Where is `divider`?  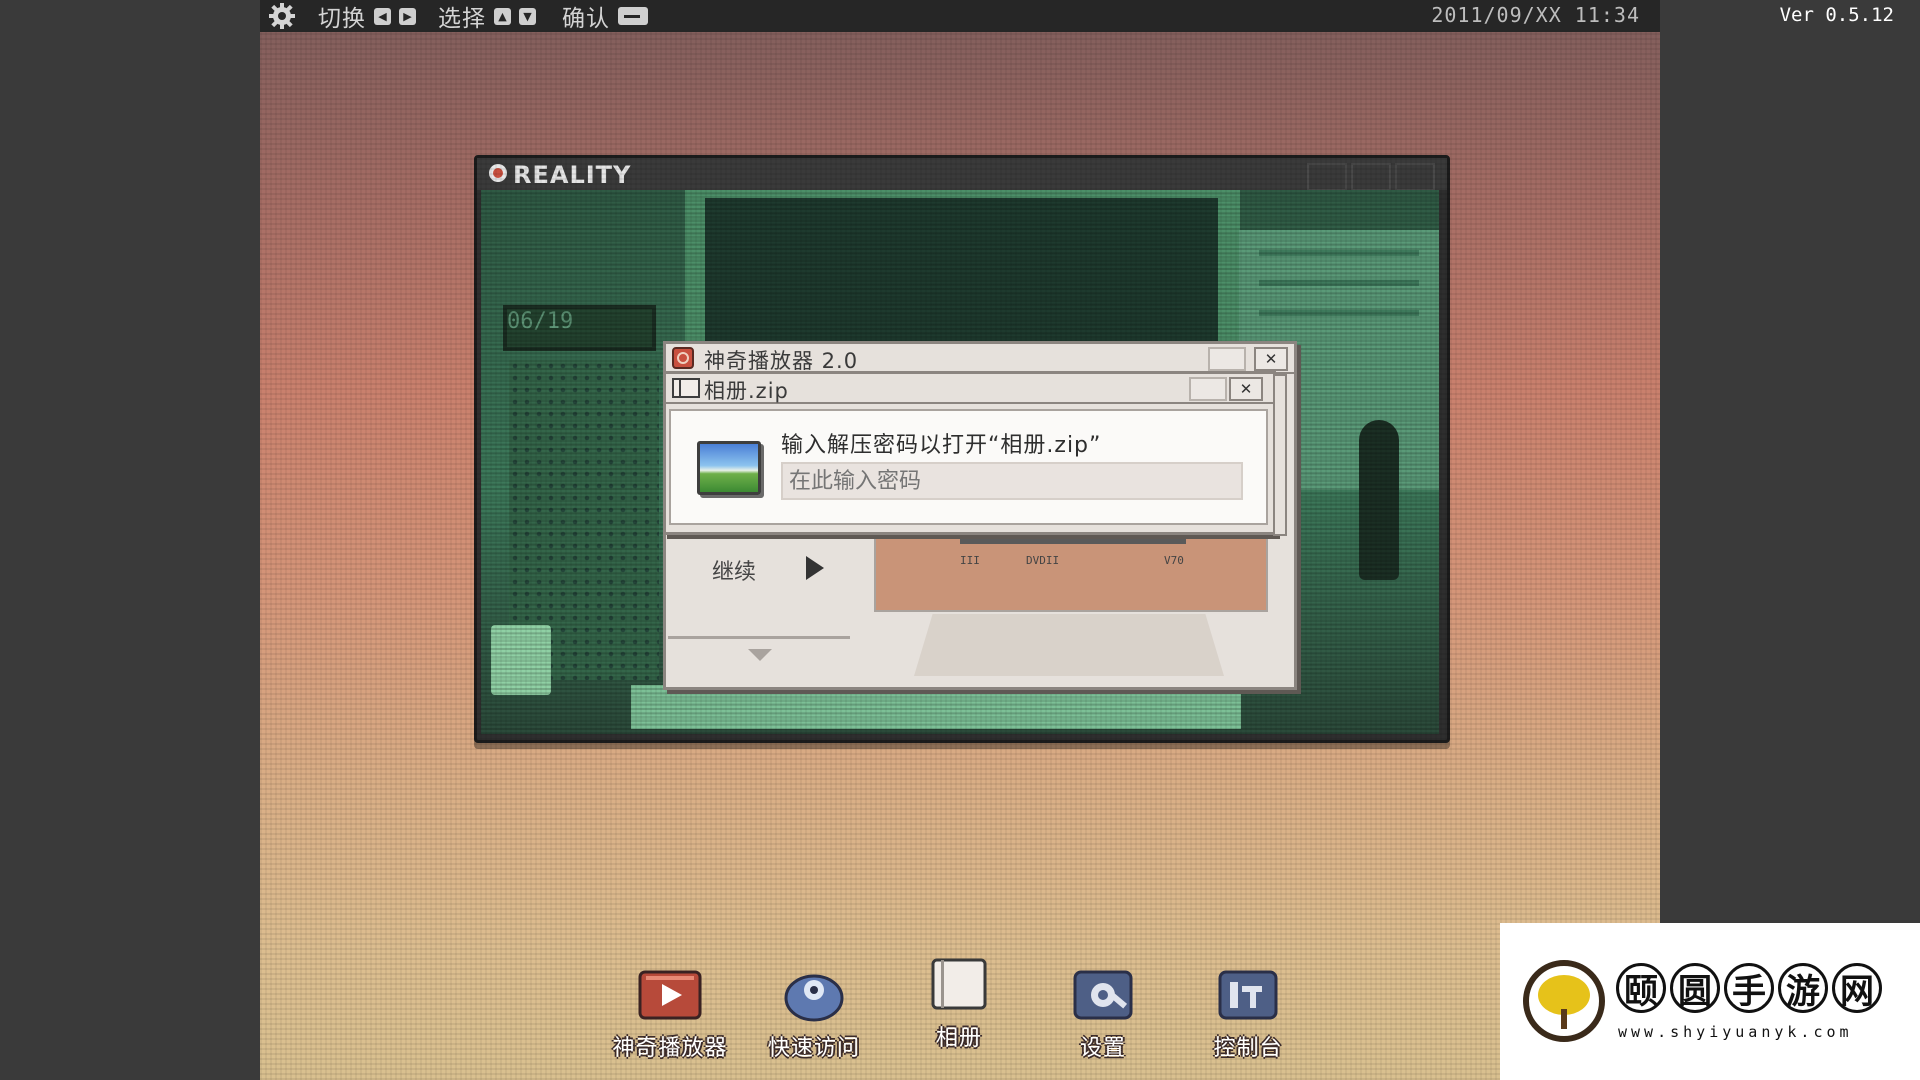
divider is located at coordinates (759, 637).